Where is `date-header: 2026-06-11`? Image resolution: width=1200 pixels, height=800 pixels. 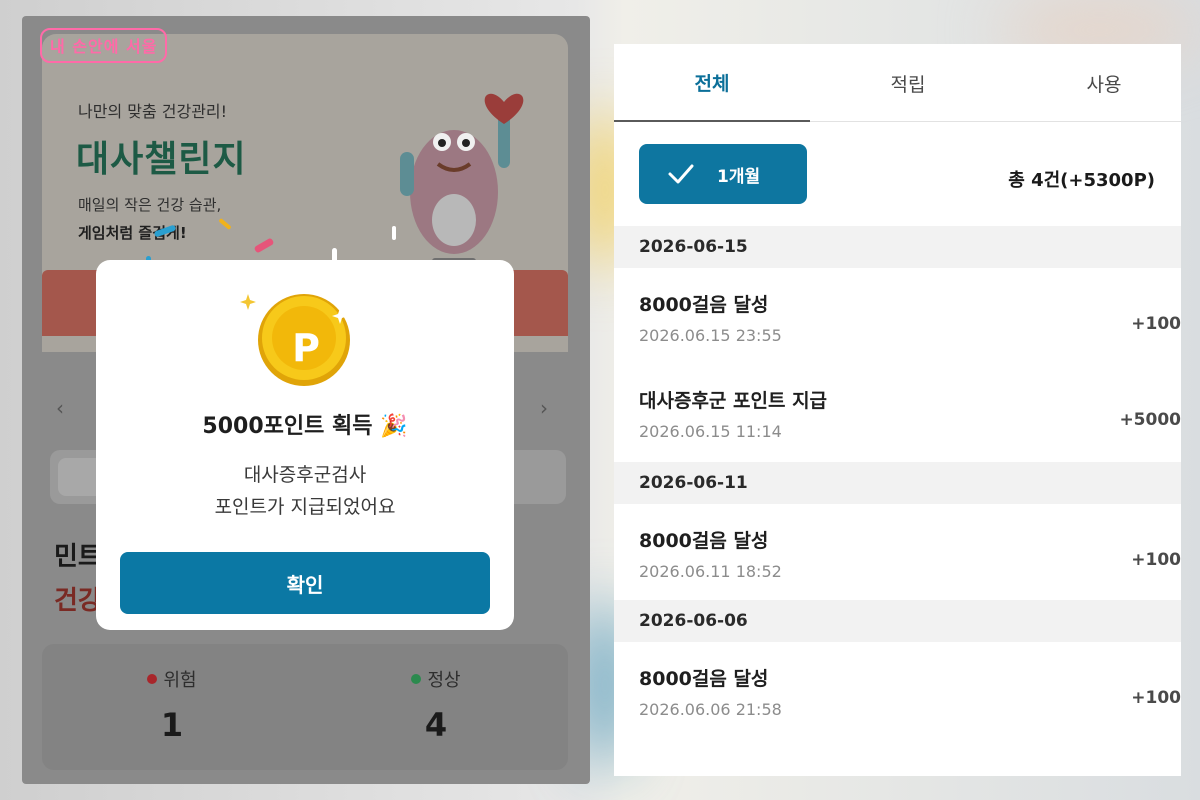 date-header: 2026-06-11 is located at coordinates (897, 483).